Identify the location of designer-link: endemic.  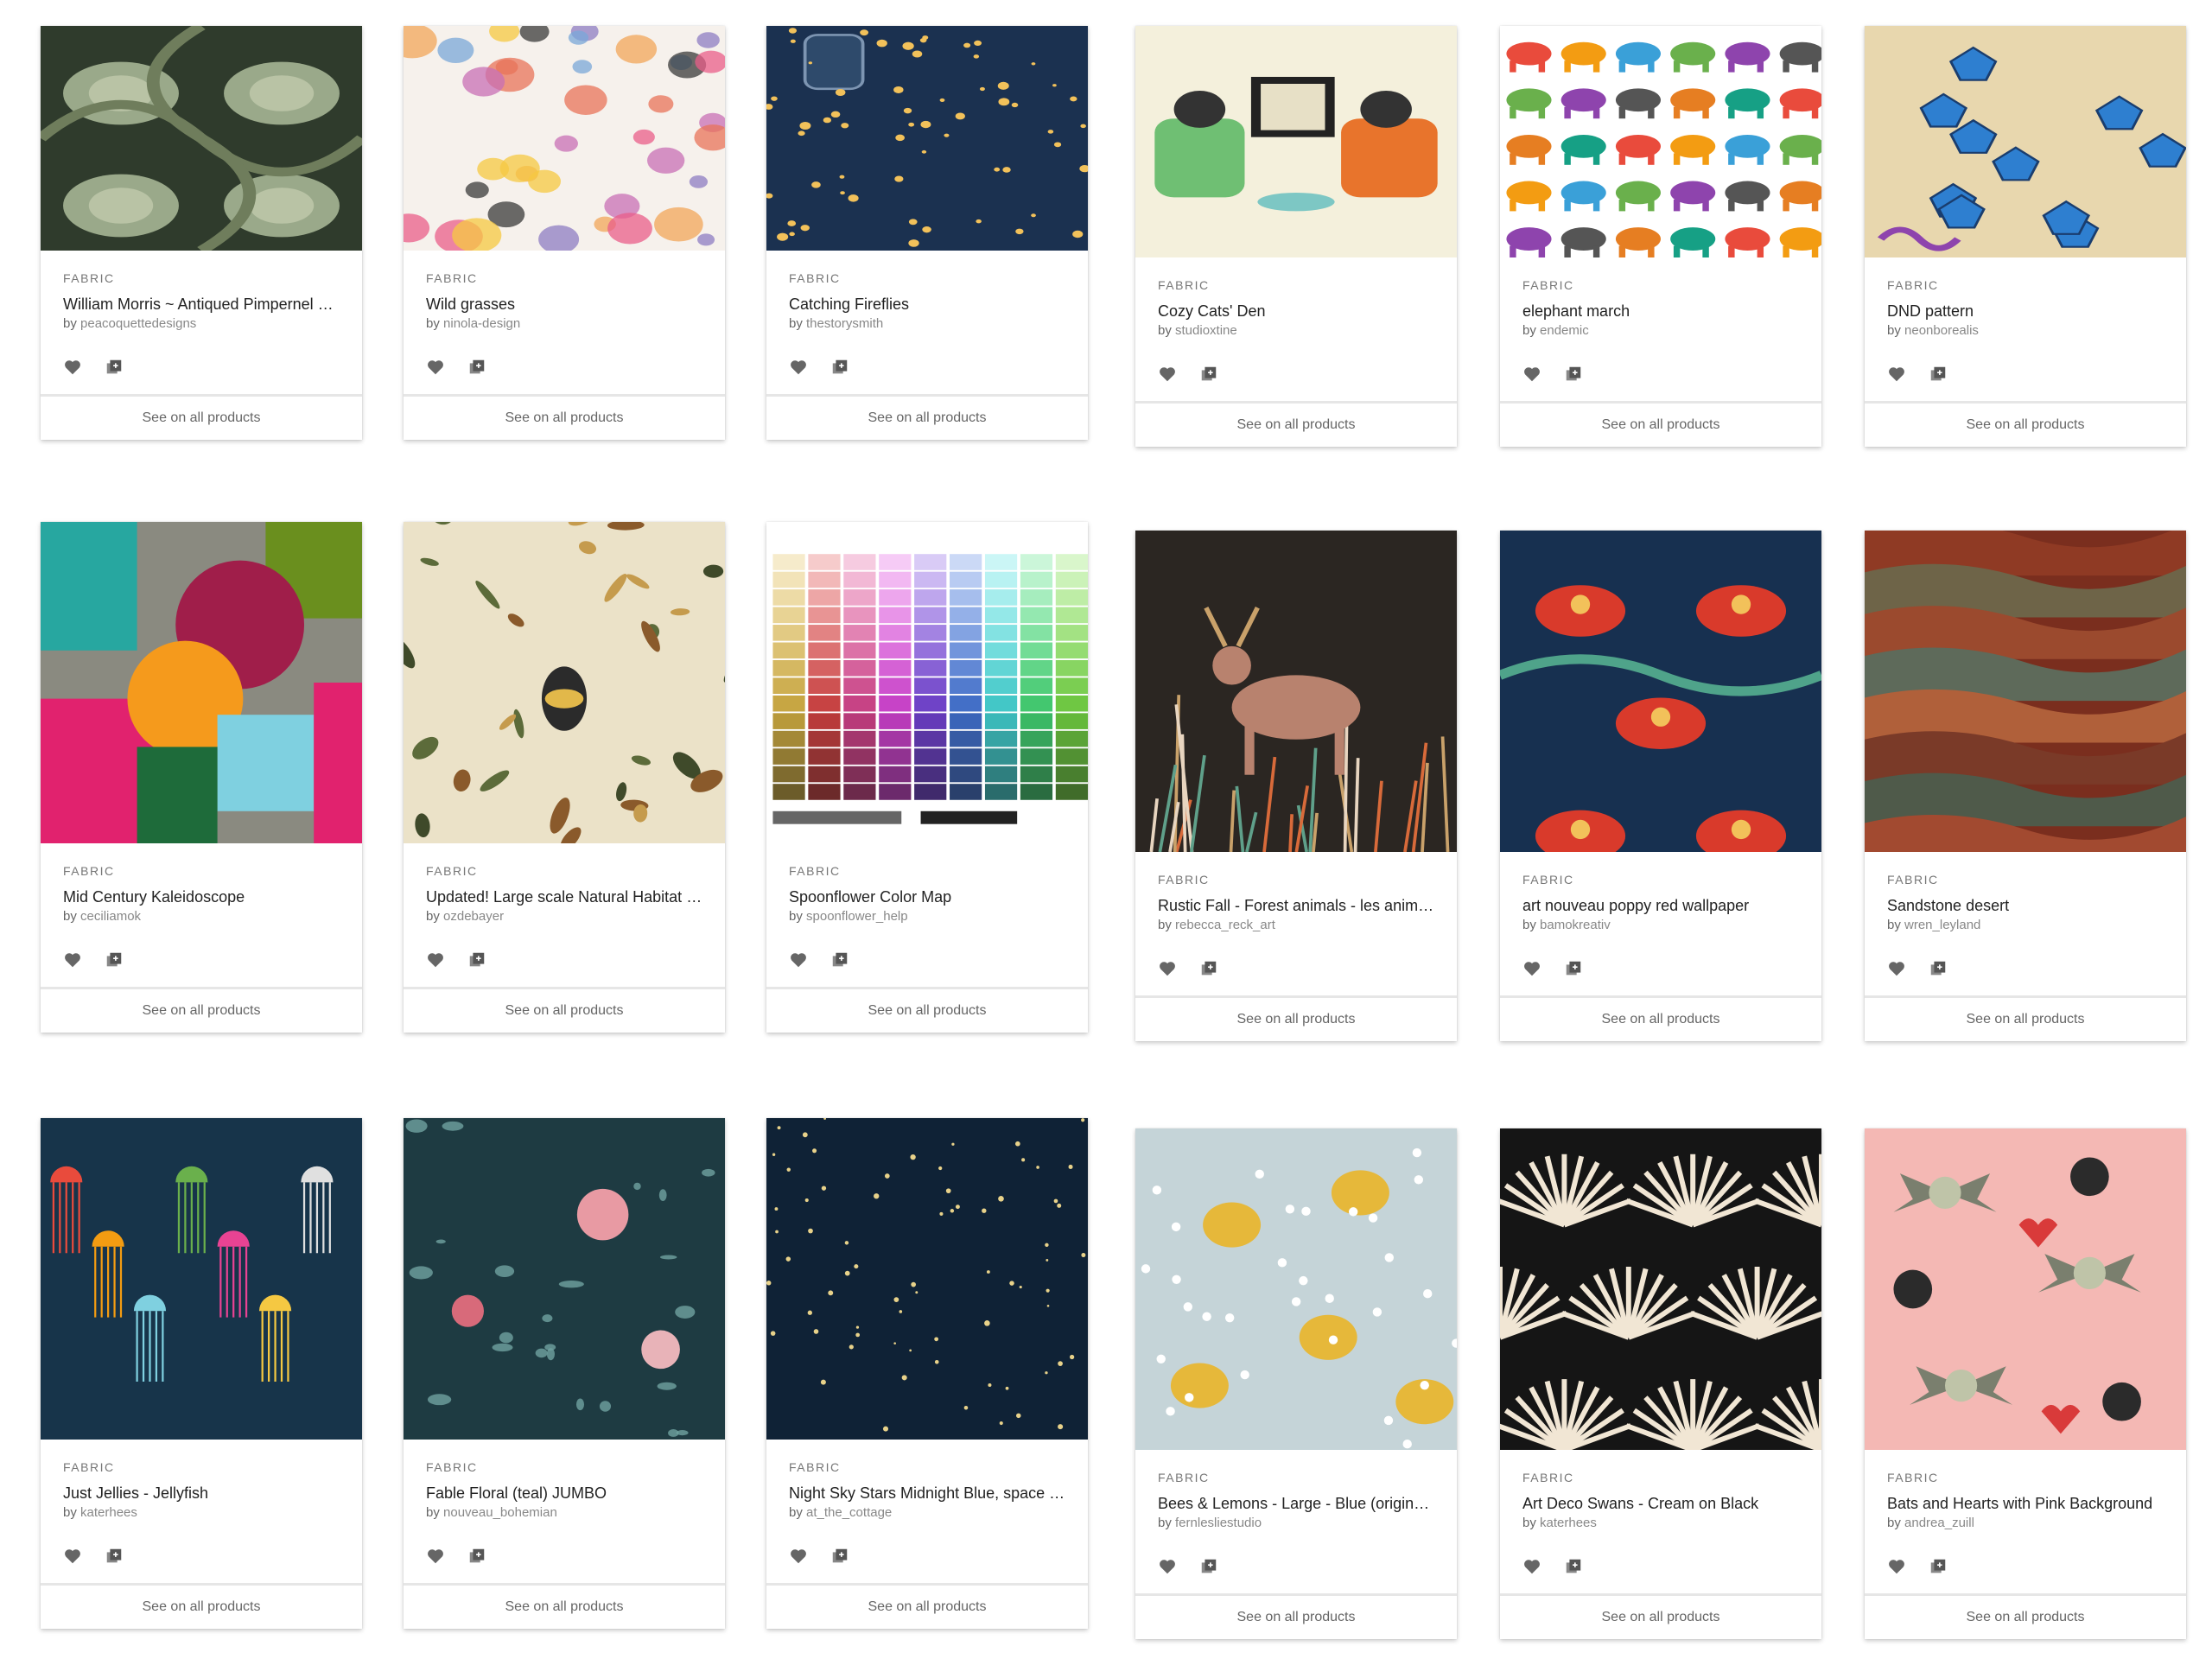
(1564, 330).